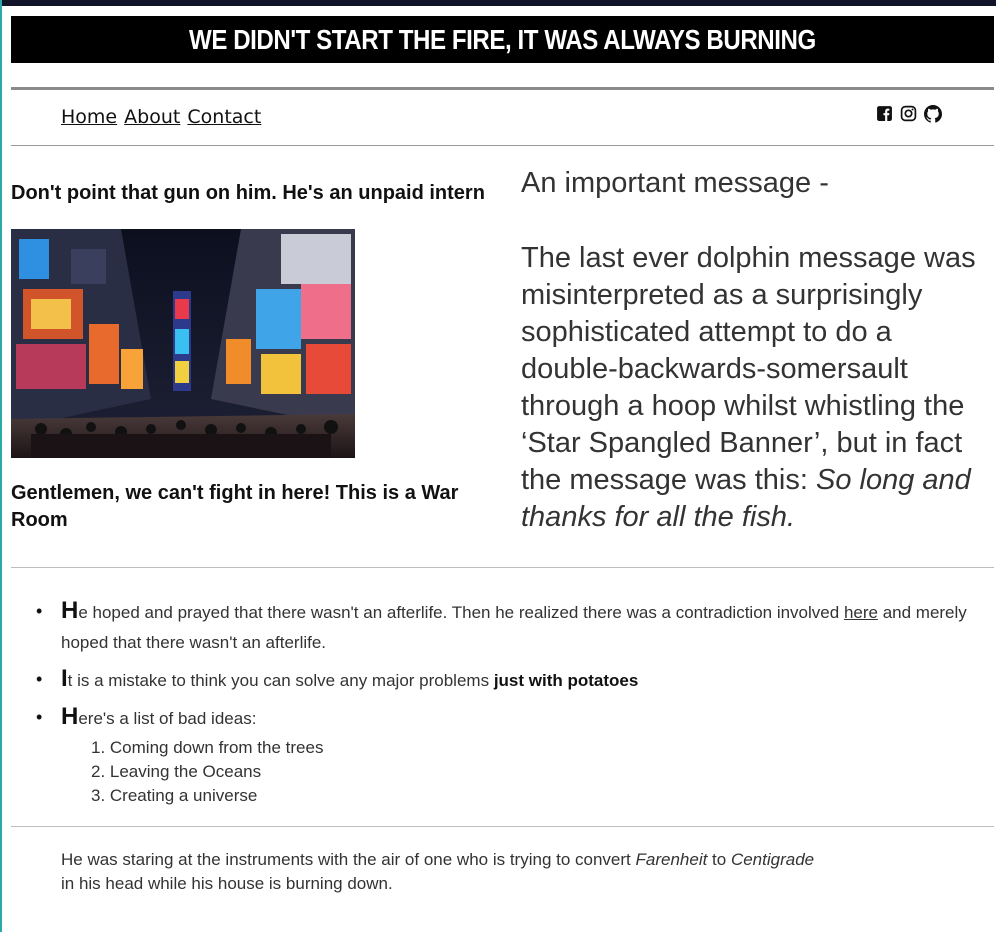  What do you see at coordinates (89, 117) in the screenshot?
I see `nav-link-home: Home` at bounding box center [89, 117].